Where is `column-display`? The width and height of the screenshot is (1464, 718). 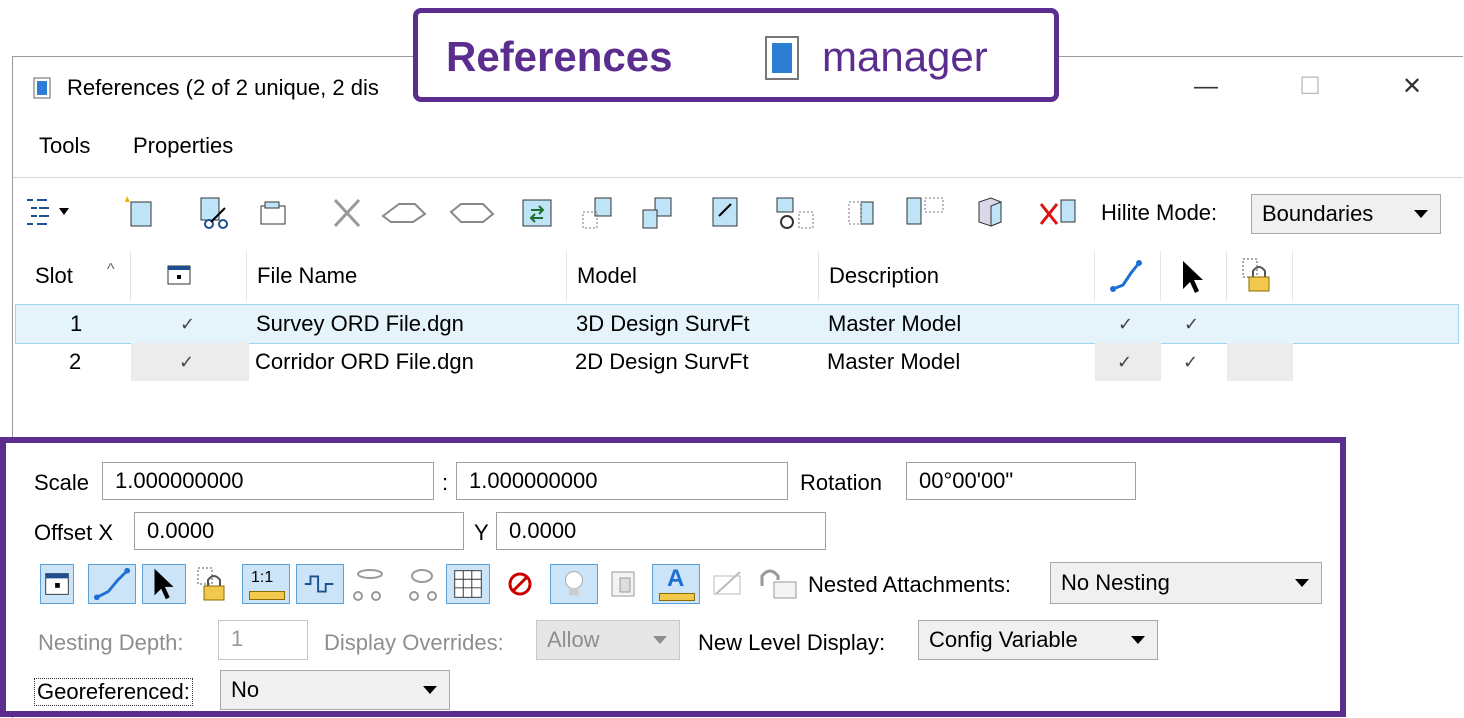
column-display is located at coordinates (189, 276).